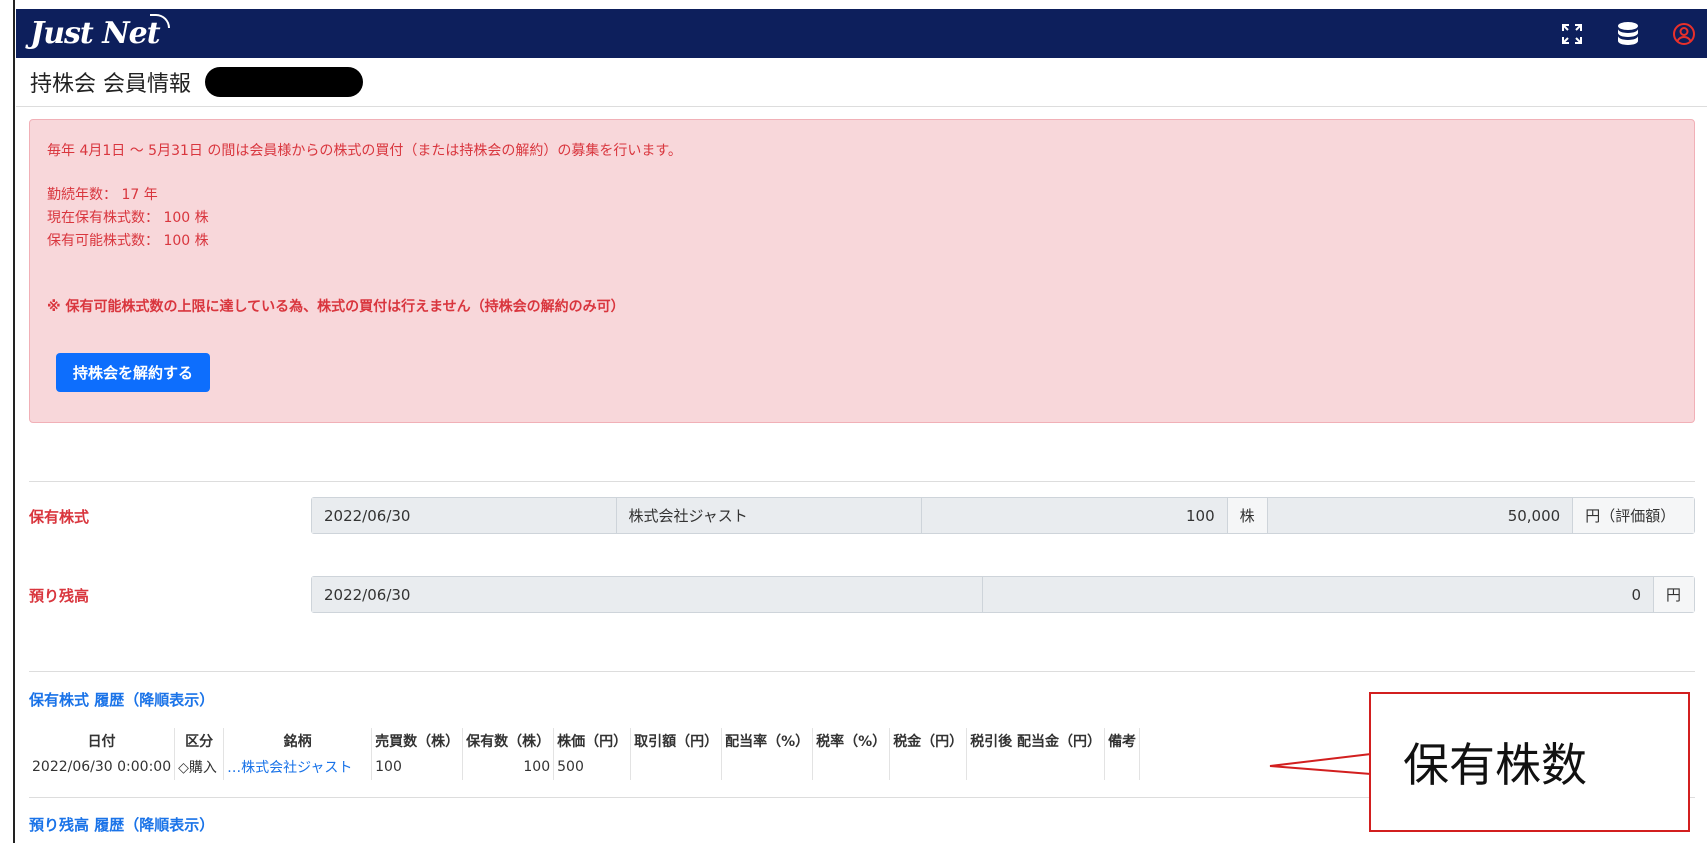  Describe the element at coordinates (1122, 741) in the screenshot. I see `col-note: 備考` at that location.